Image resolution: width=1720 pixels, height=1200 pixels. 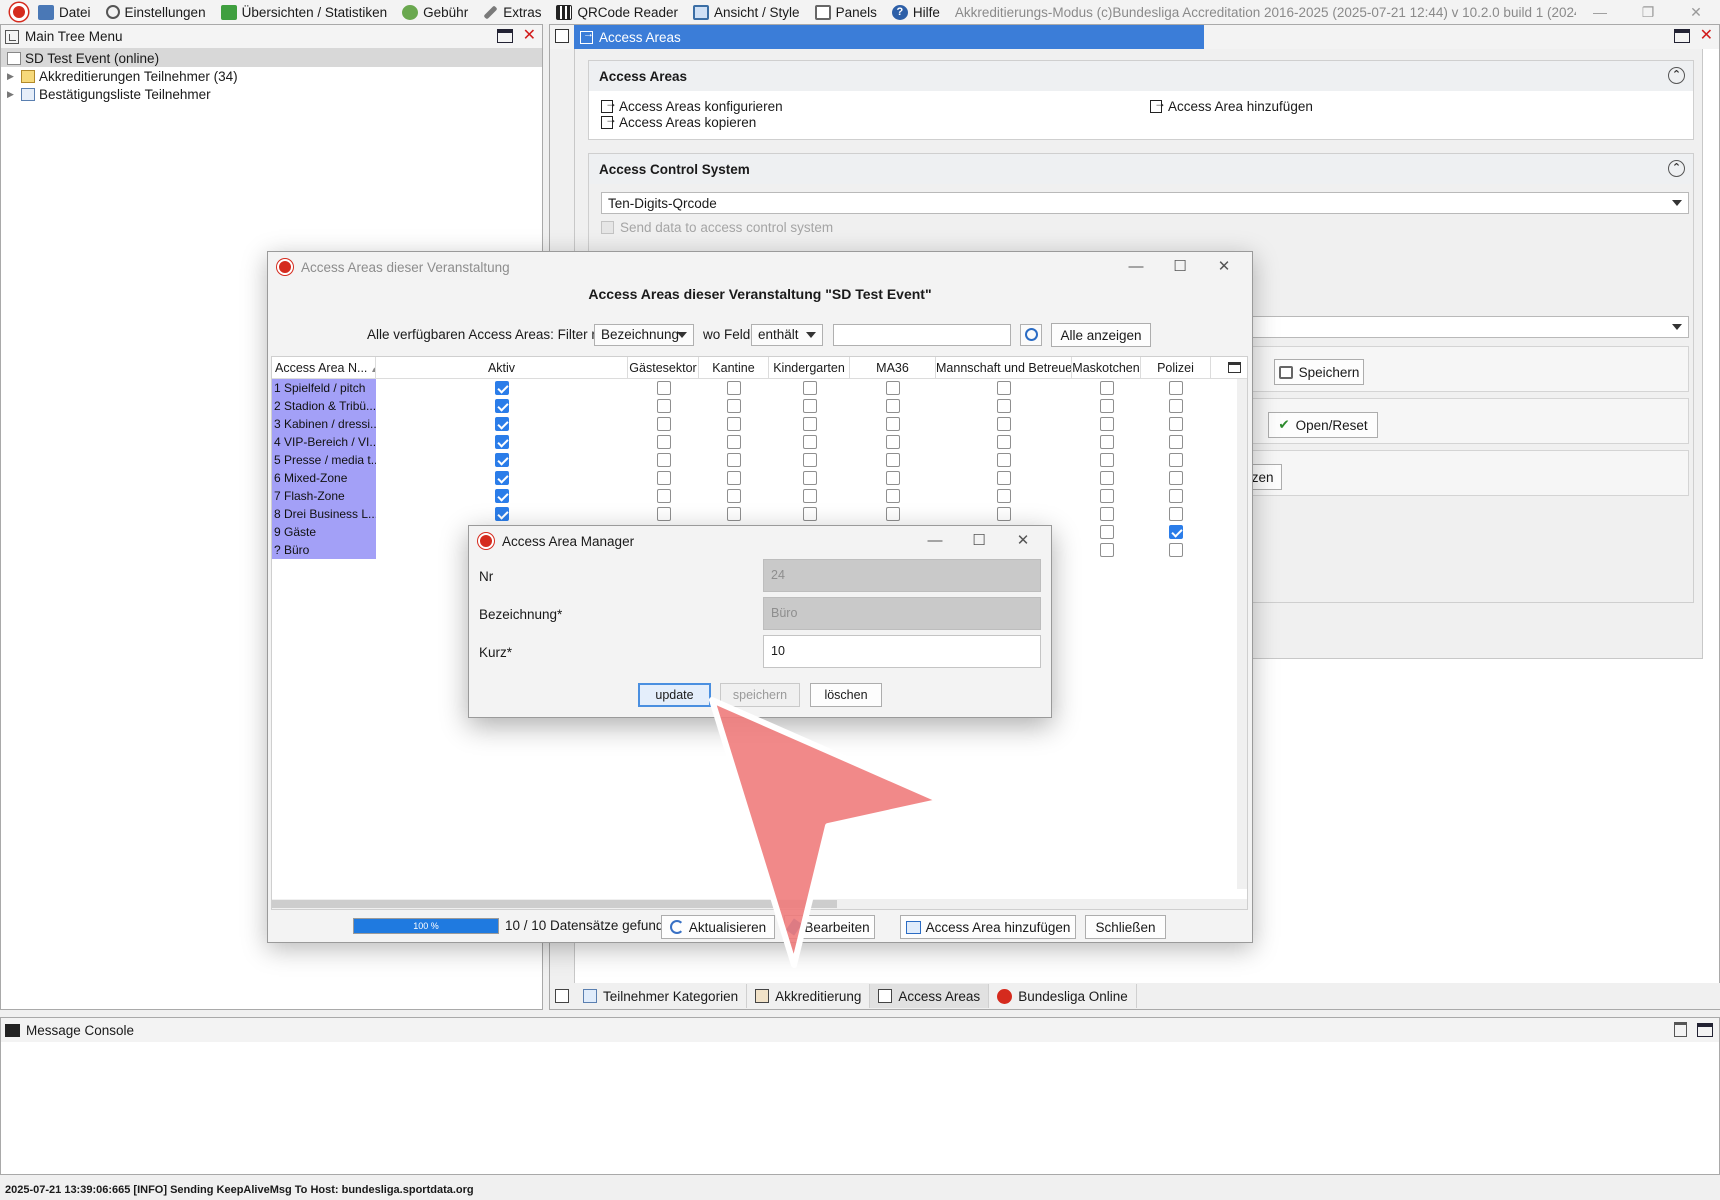 What do you see at coordinates (644, 335) in the screenshot?
I see `filter-field-select: Bezeichnung` at bounding box center [644, 335].